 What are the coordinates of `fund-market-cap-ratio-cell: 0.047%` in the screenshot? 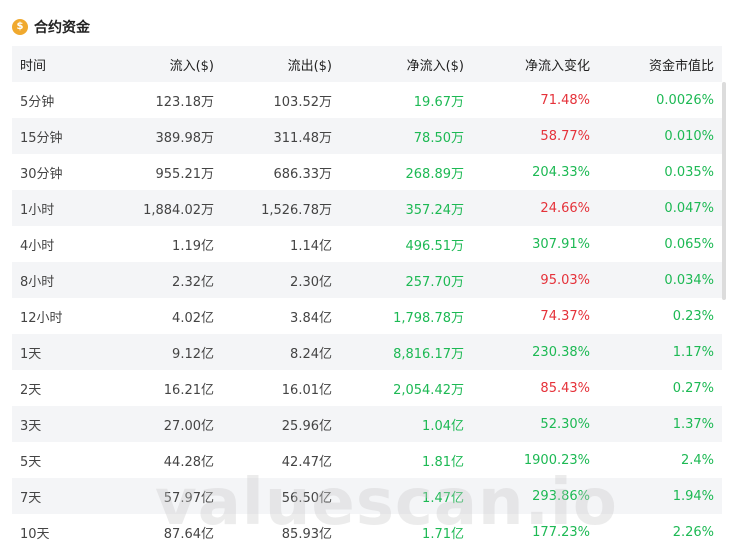 It's located at (689, 208).